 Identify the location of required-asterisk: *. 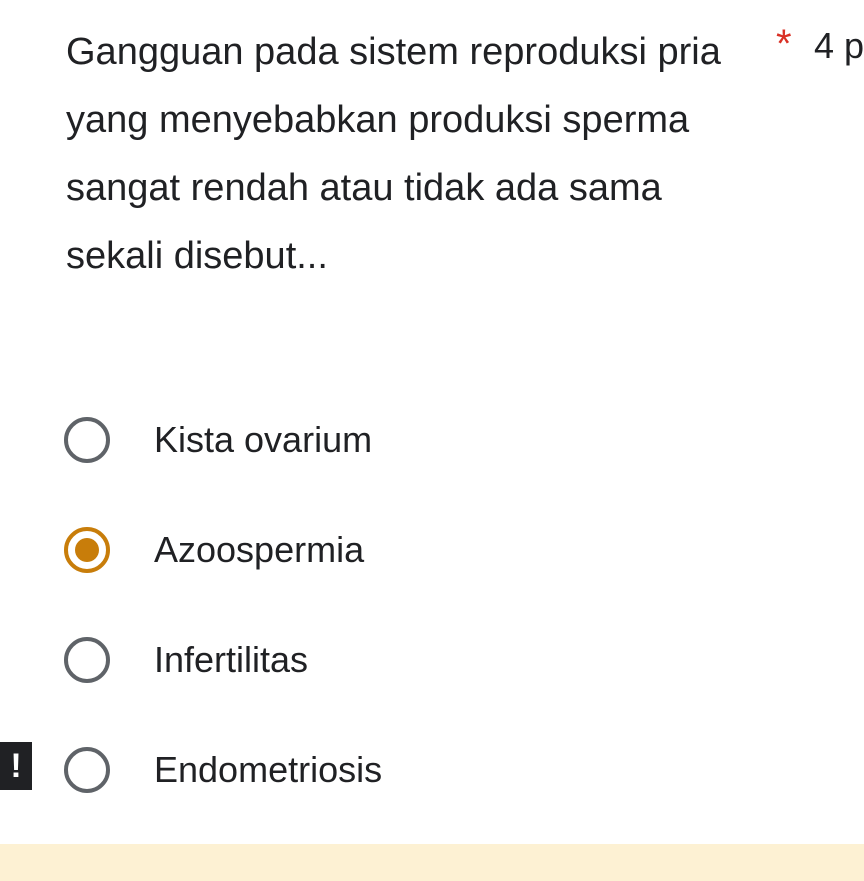
(784, 44).